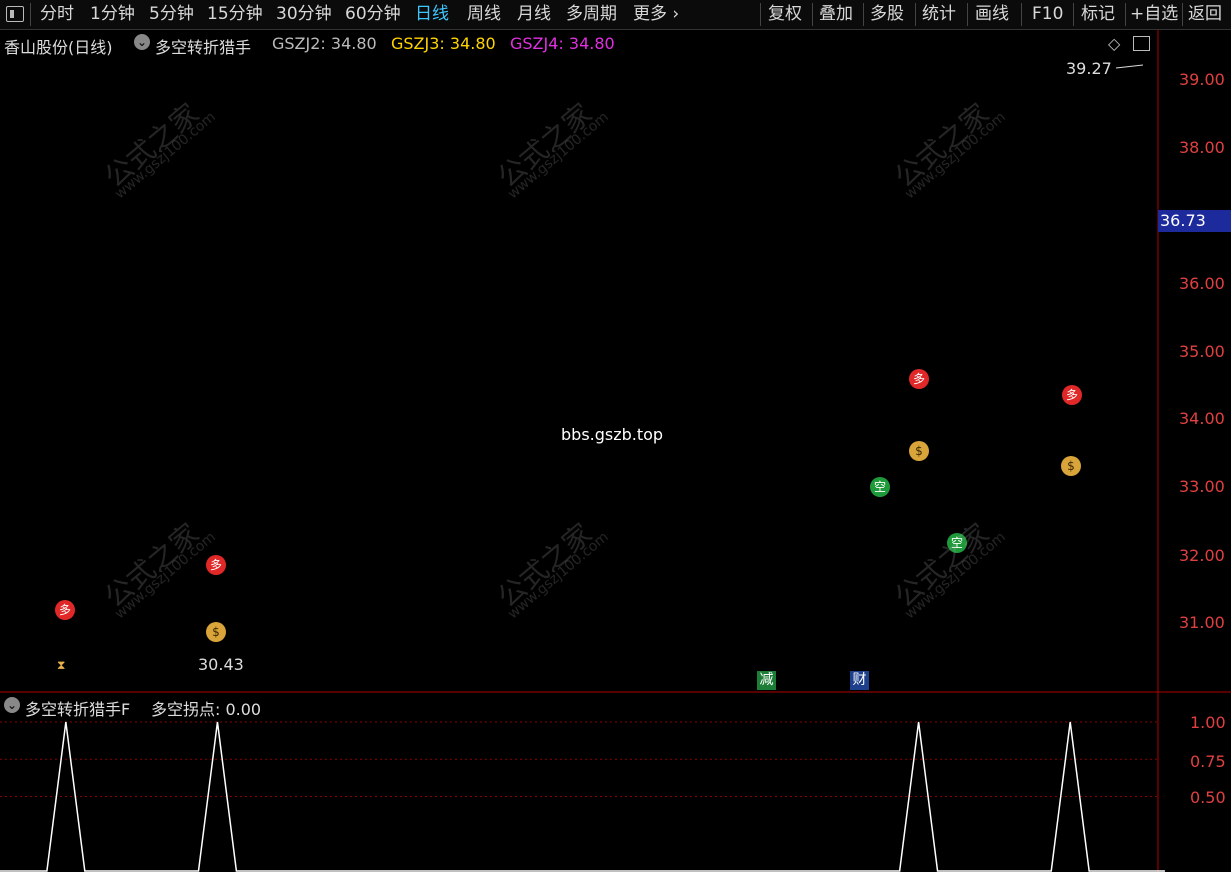  I want to click on price-label: 39.00, so click(1202, 79).